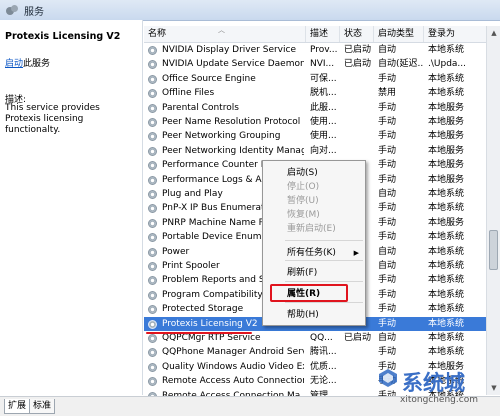 The width and height of the screenshot is (500, 416). Describe the element at coordinates (303, 315) in the screenshot. I see `menu-item-label: 帮助(H)` at that location.